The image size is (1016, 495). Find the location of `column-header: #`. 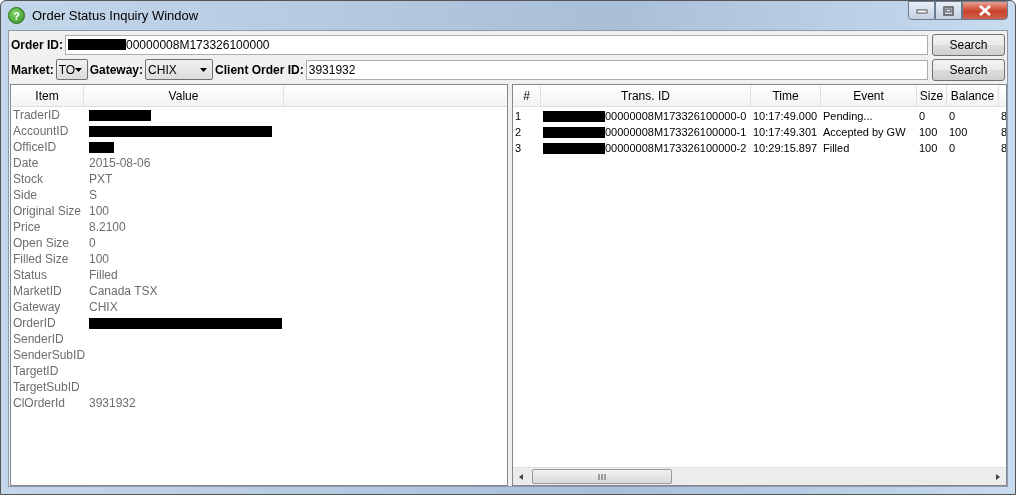

column-header: # is located at coordinates (527, 95).